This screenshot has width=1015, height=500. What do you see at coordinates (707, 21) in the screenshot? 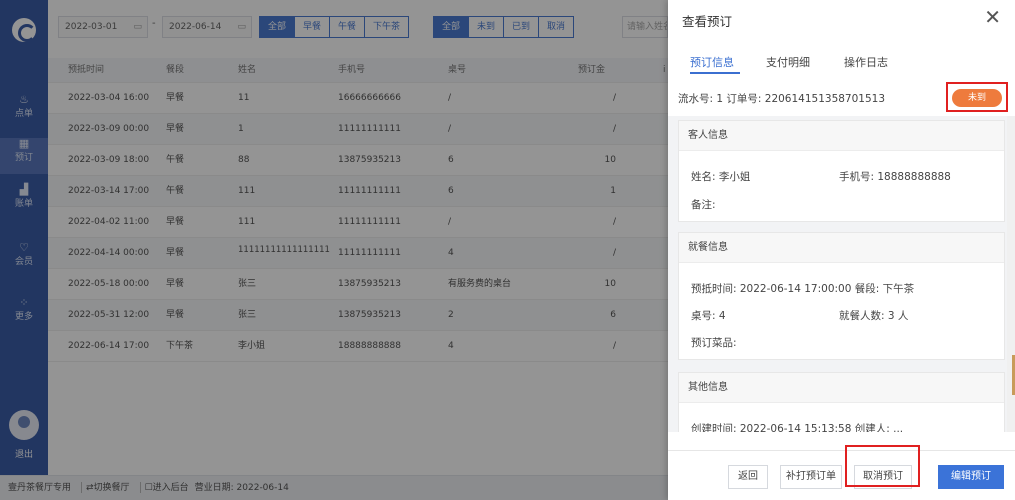
I see `drawer-title: 查看预订` at bounding box center [707, 21].